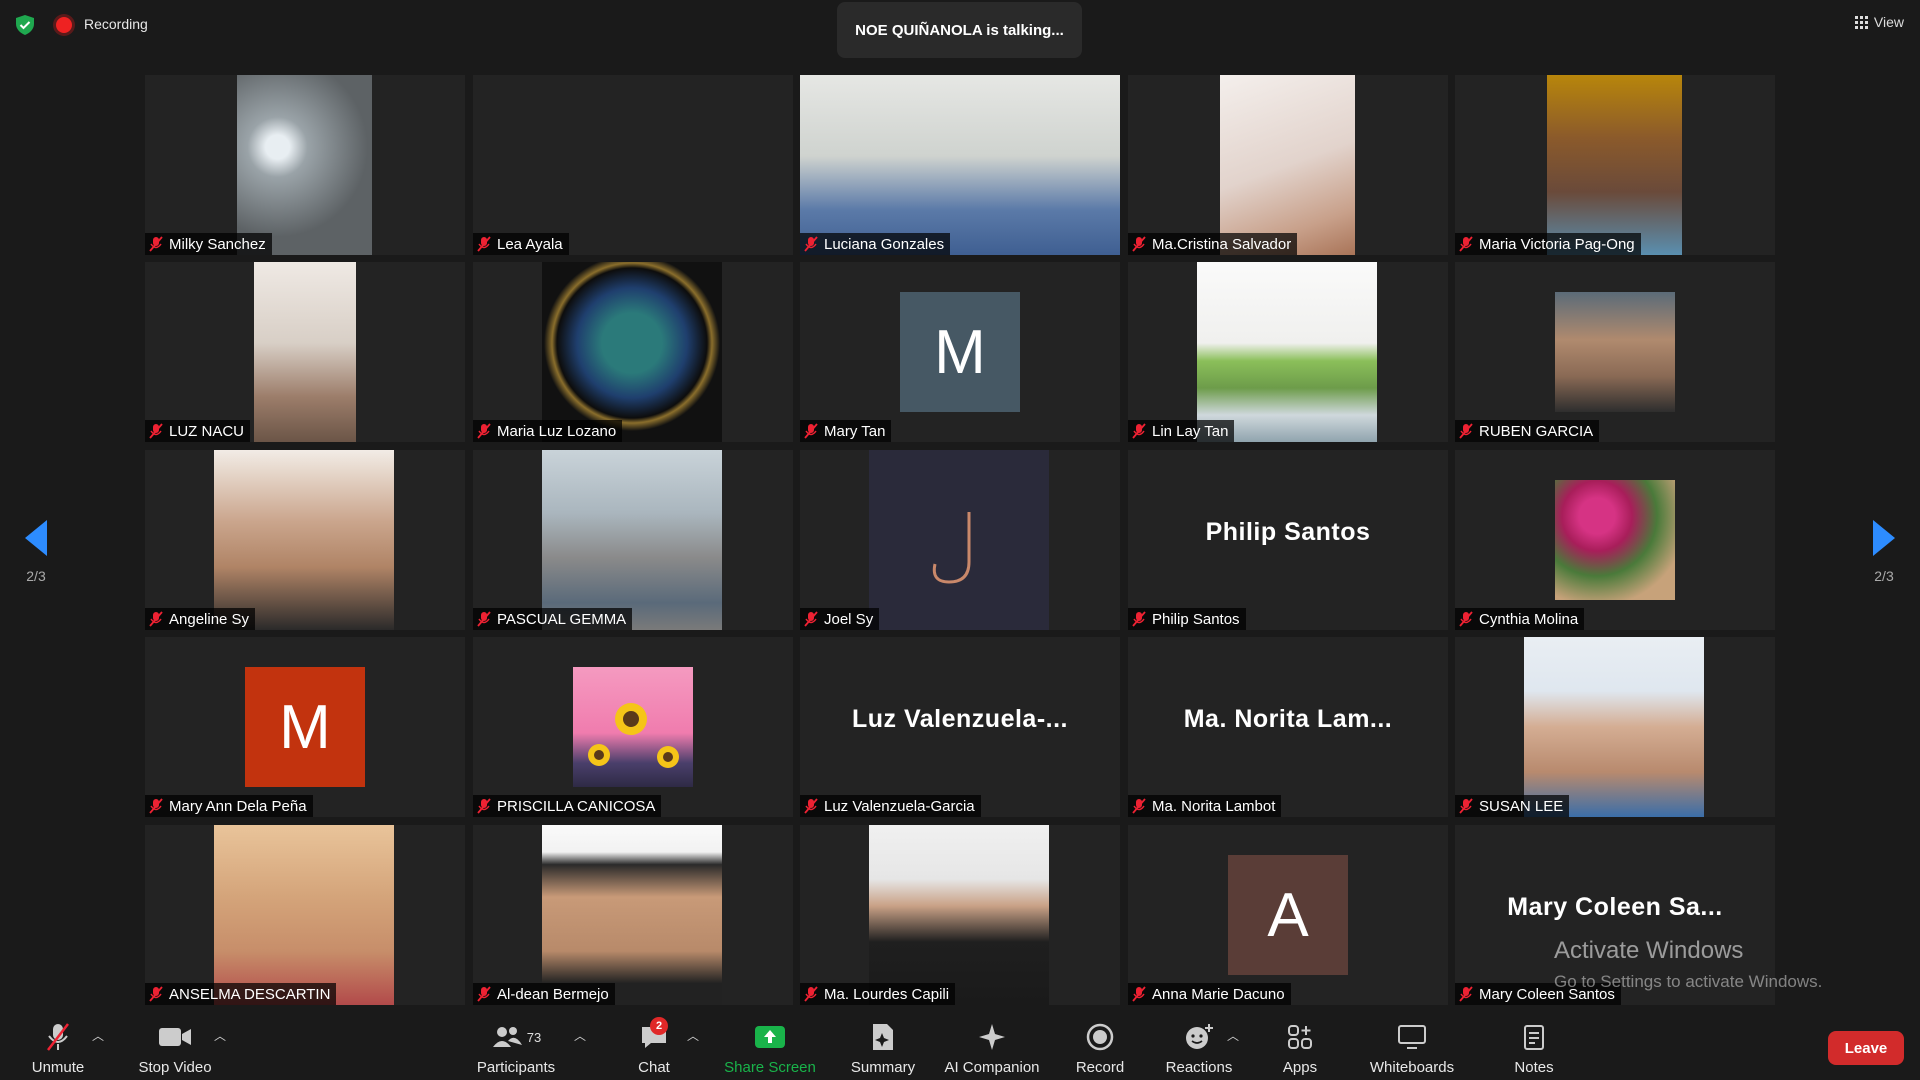 The width and height of the screenshot is (1920, 1080). What do you see at coordinates (175, 1048) in the screenshot?
I see `stop-video-button: Stop Video` at bounding box center [175, 1048].